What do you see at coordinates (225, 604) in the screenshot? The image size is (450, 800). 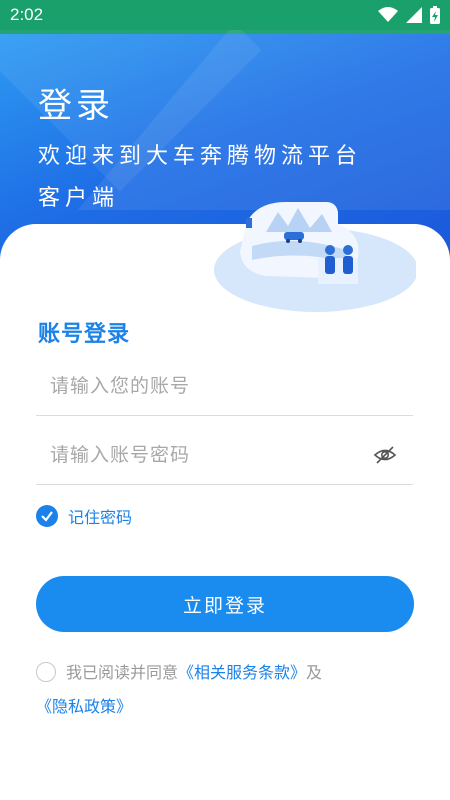 I see `login-button: 立即登录` at bounding box center [225, 604].